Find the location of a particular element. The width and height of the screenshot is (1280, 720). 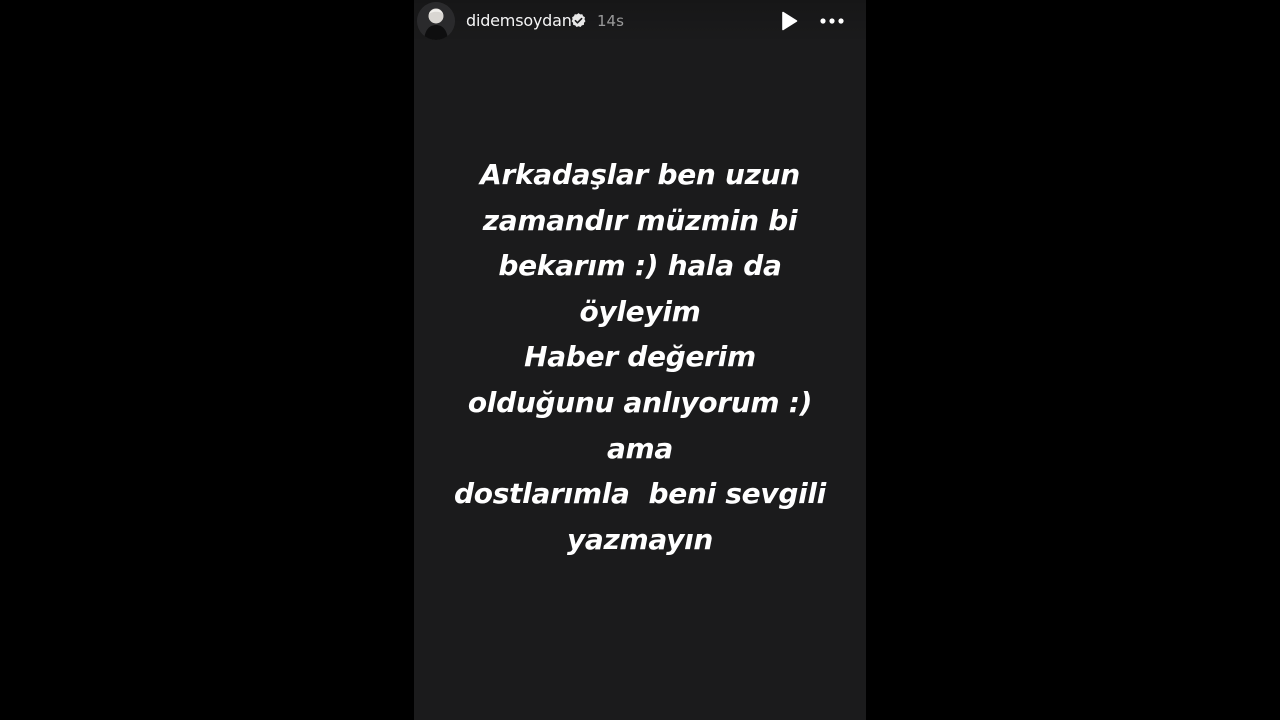

story-text-line: Haber değerim is located at coordinates (640, 357).